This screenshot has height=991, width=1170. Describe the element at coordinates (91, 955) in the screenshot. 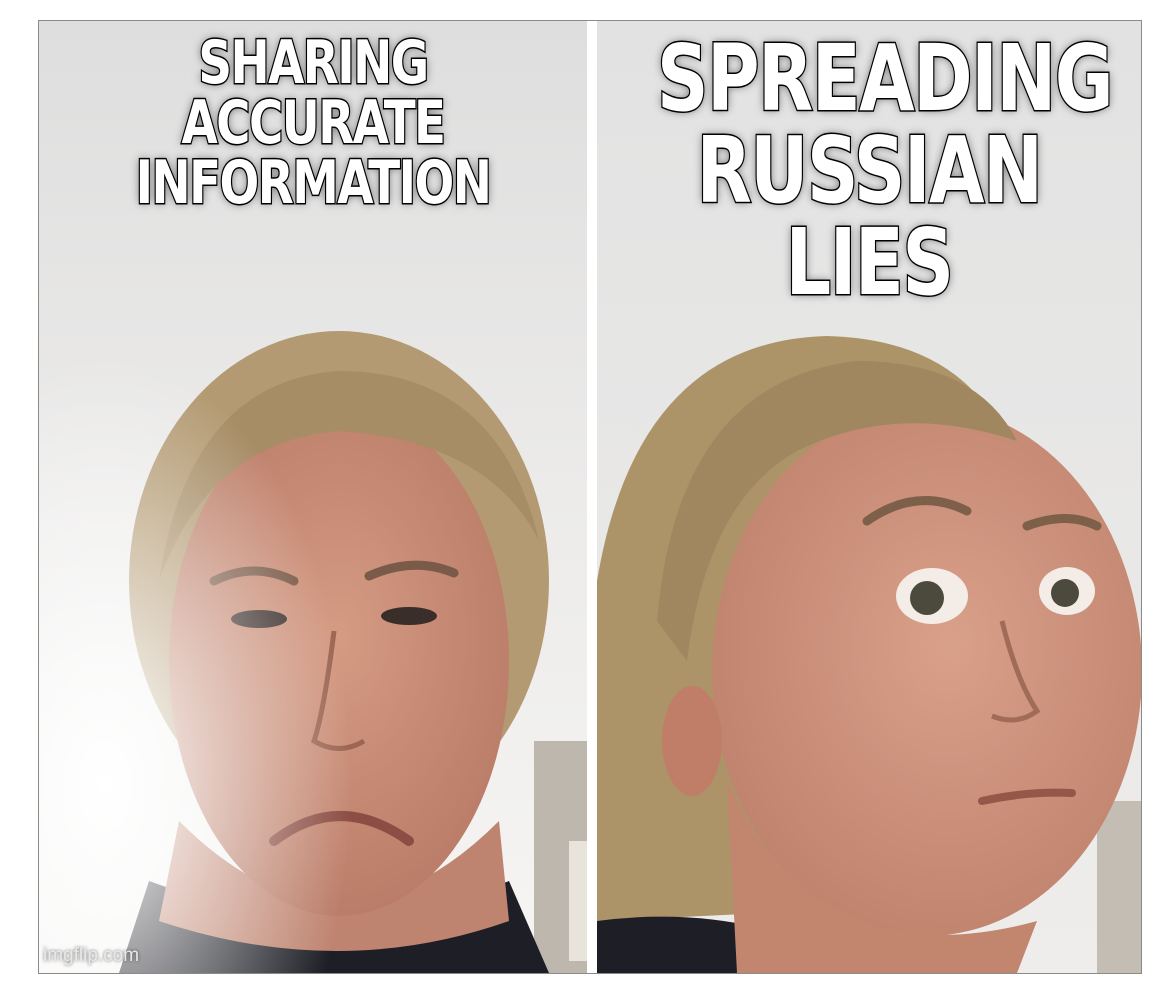

I see `imgflip-watermark: imgflip.com` at that location.